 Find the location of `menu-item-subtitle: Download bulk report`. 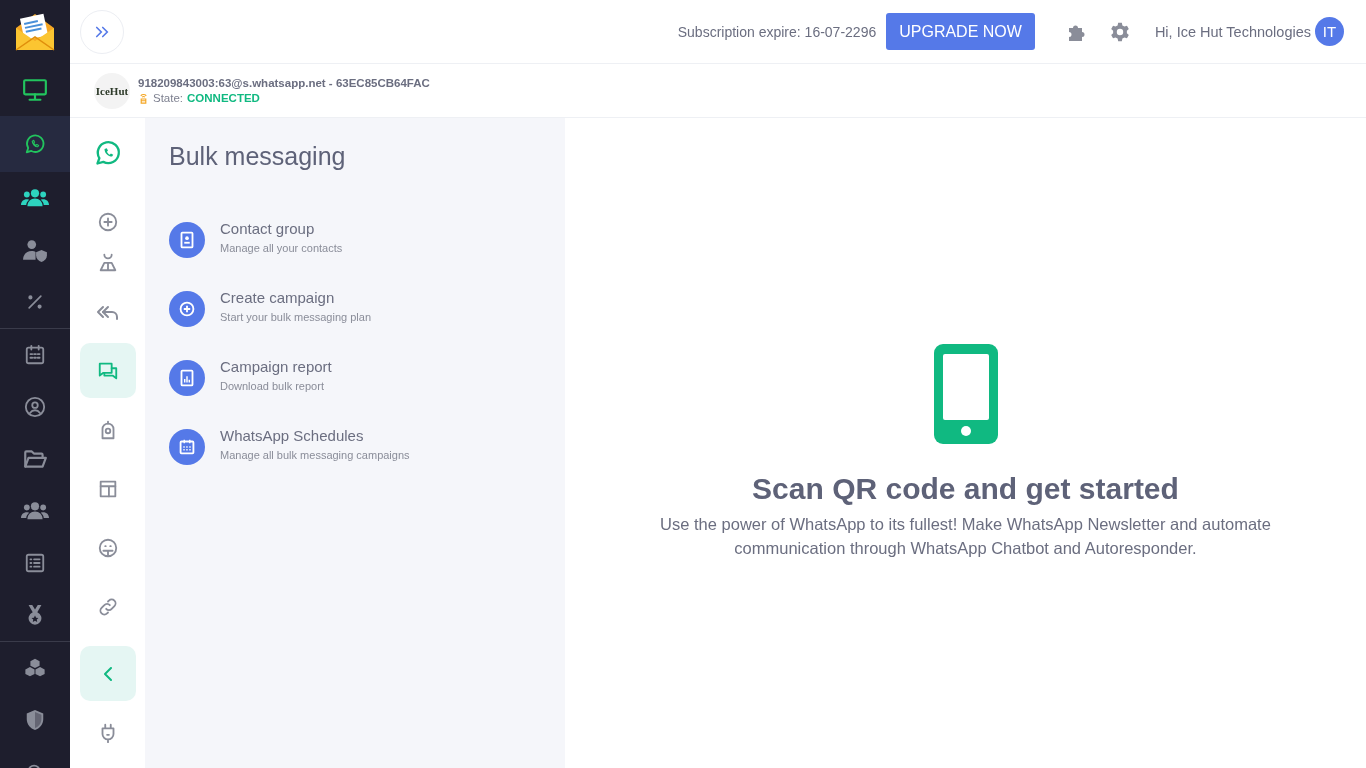

menu-item-subtitle: Download bulk report is located at coordinates (272, 386).